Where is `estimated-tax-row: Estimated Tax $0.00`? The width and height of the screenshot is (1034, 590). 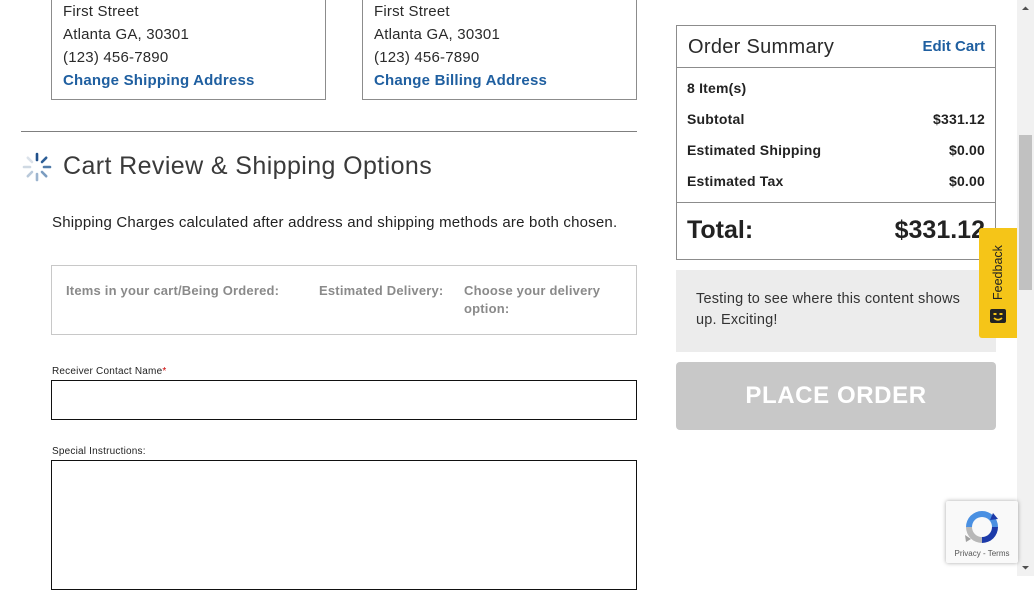 estimated-tax-row: Estimated Tax $0.00 is located at coordinates (836, 181).